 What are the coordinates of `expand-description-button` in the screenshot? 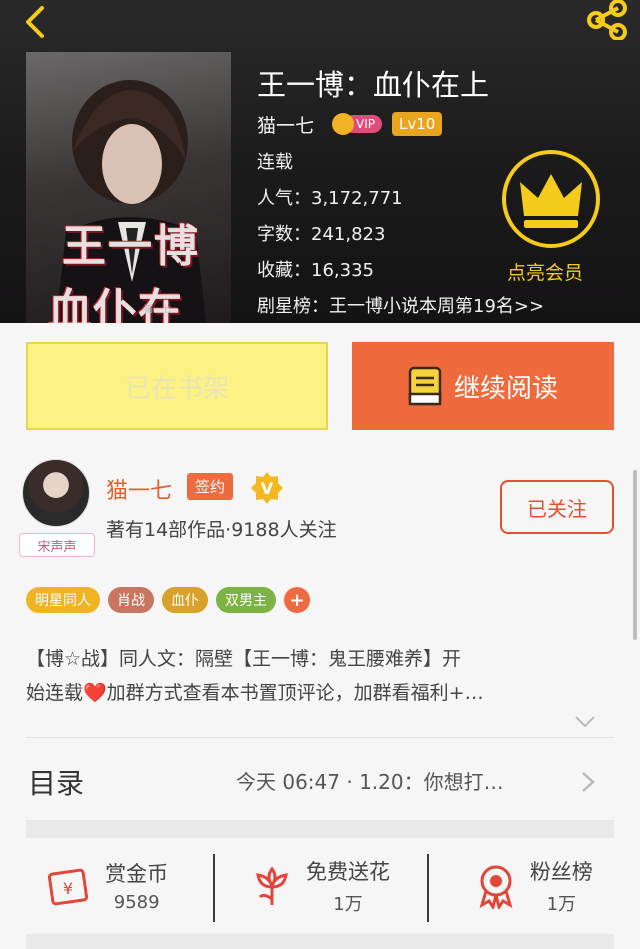 It's located at (585, 721).